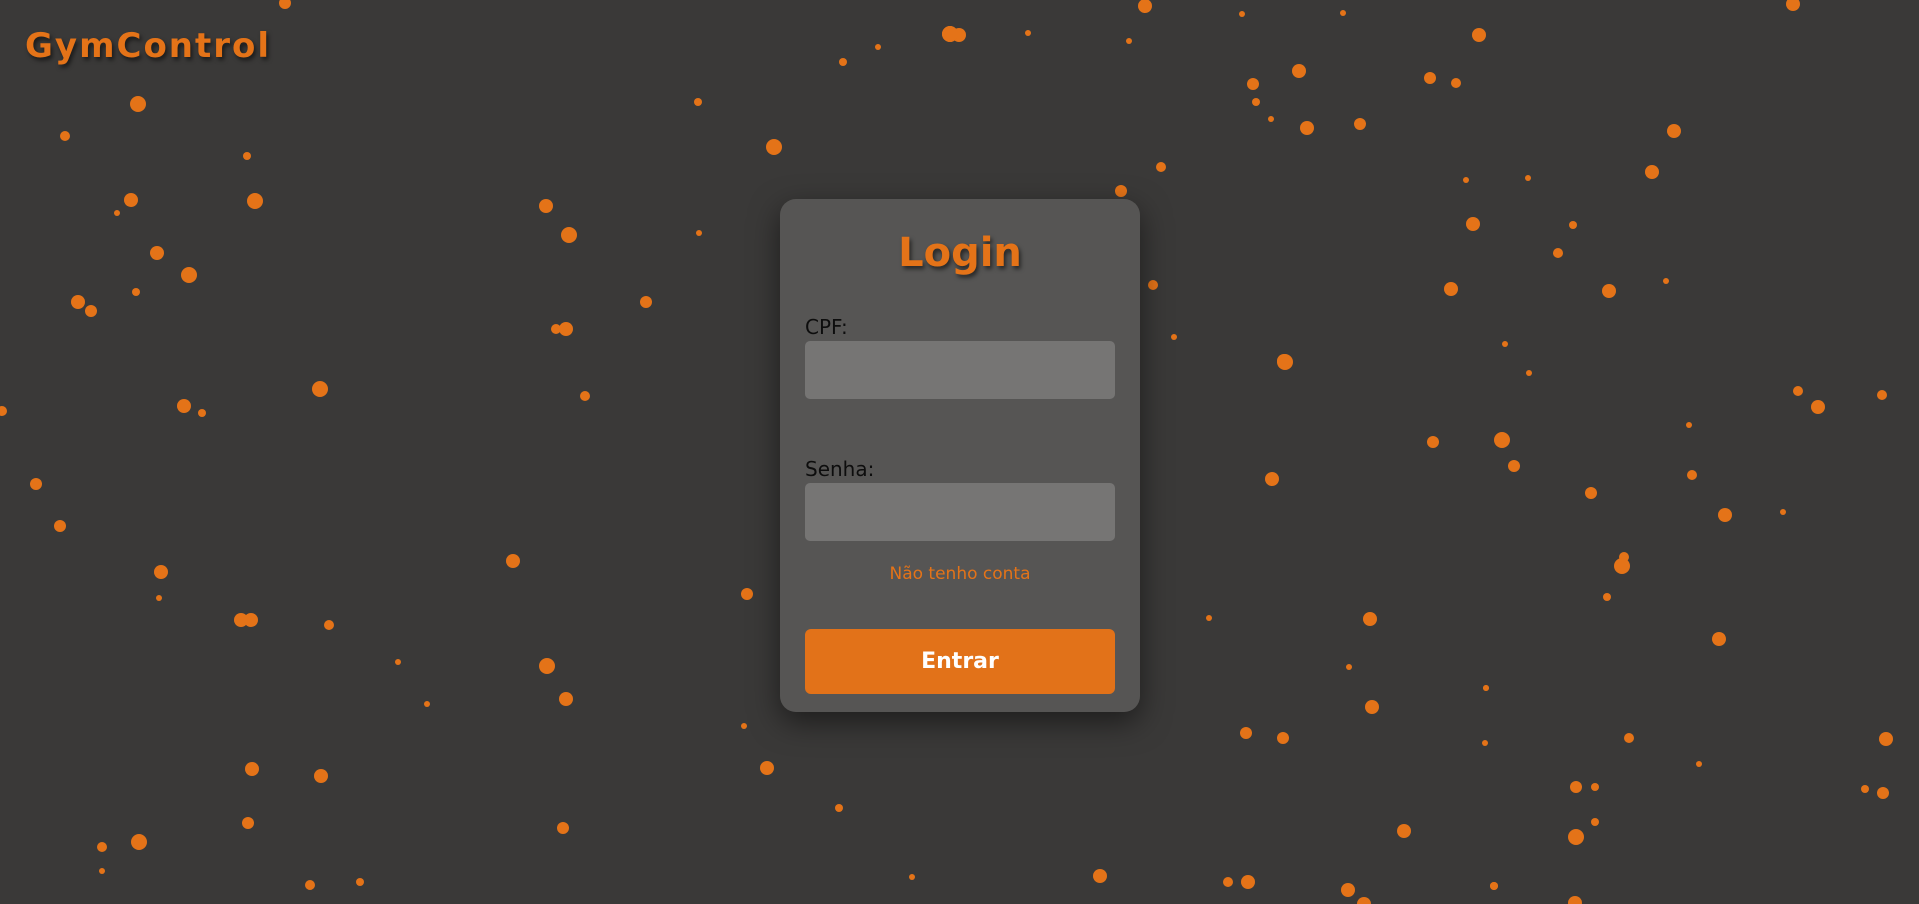  Describe the element at coordinates (148, 46) in the screenshot. I see `brand-logo: GymControl` at that location.